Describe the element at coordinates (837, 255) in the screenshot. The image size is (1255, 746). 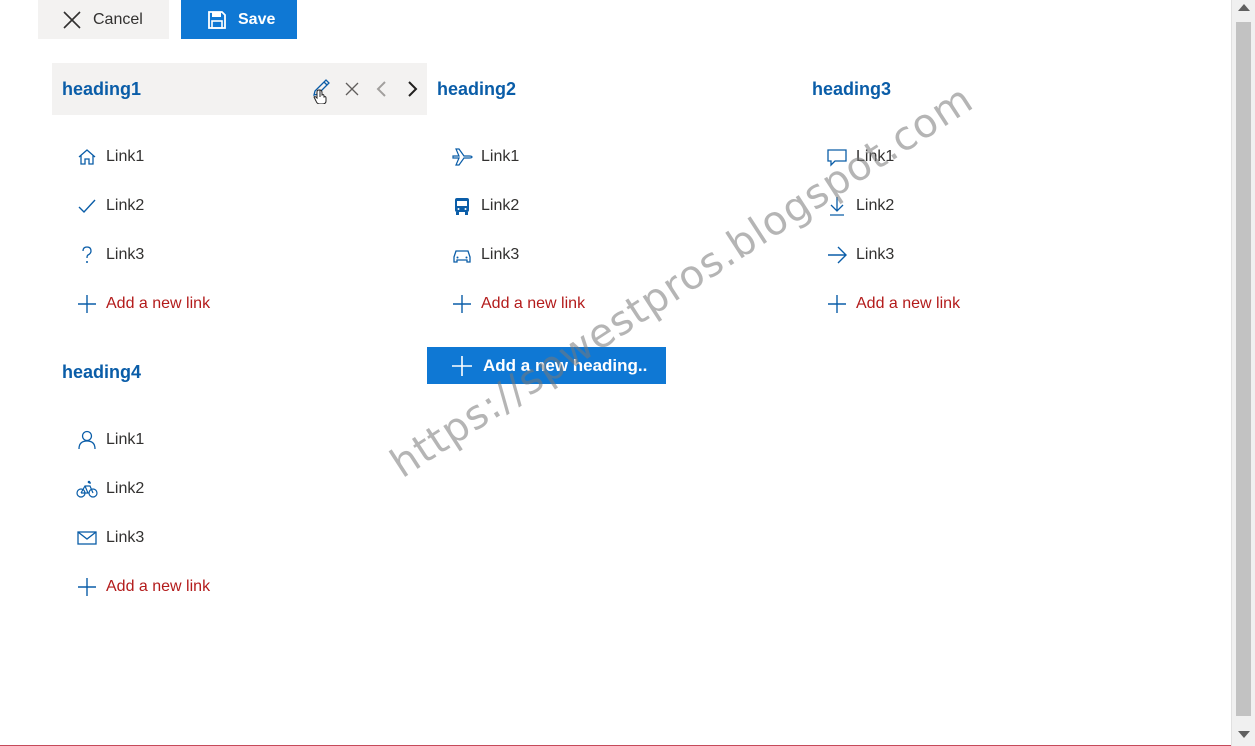
I see `arrow-right-icon` at that location.